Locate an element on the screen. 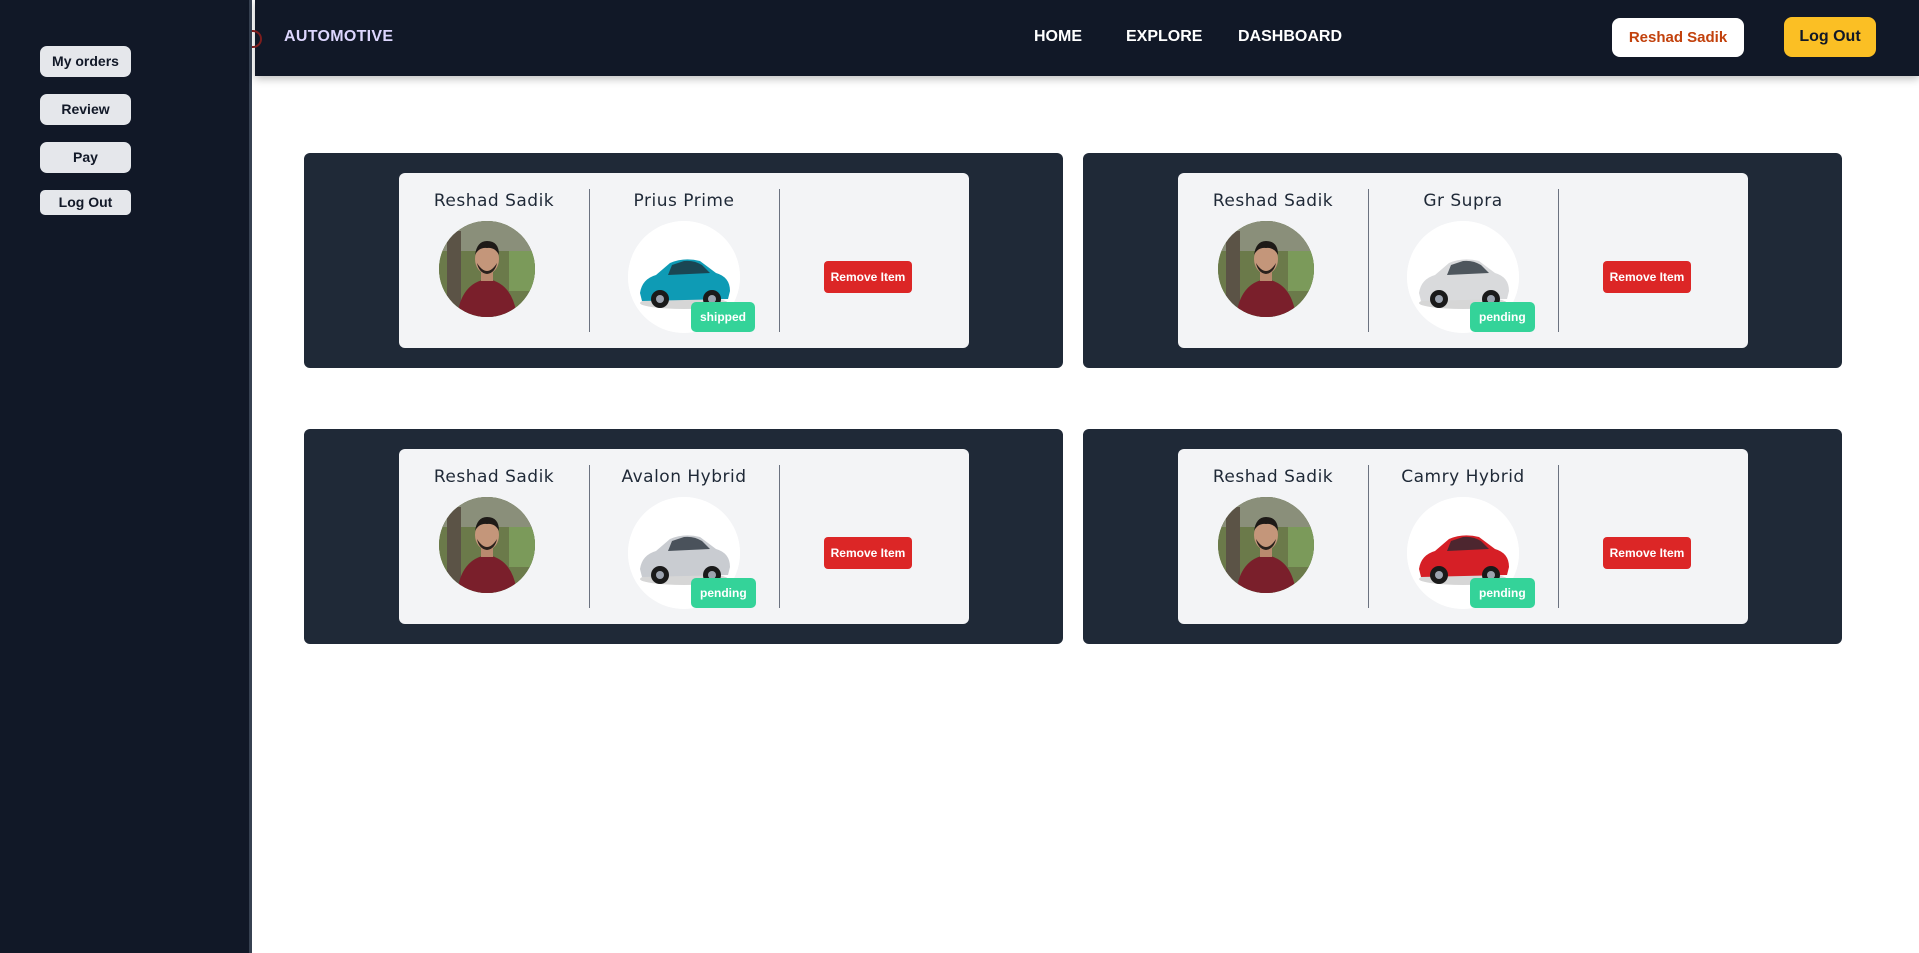 The height and width of the screenshot is (953, 1919). order-product-column: Camry Hybrid pending is located at coordinates (1463, 536).